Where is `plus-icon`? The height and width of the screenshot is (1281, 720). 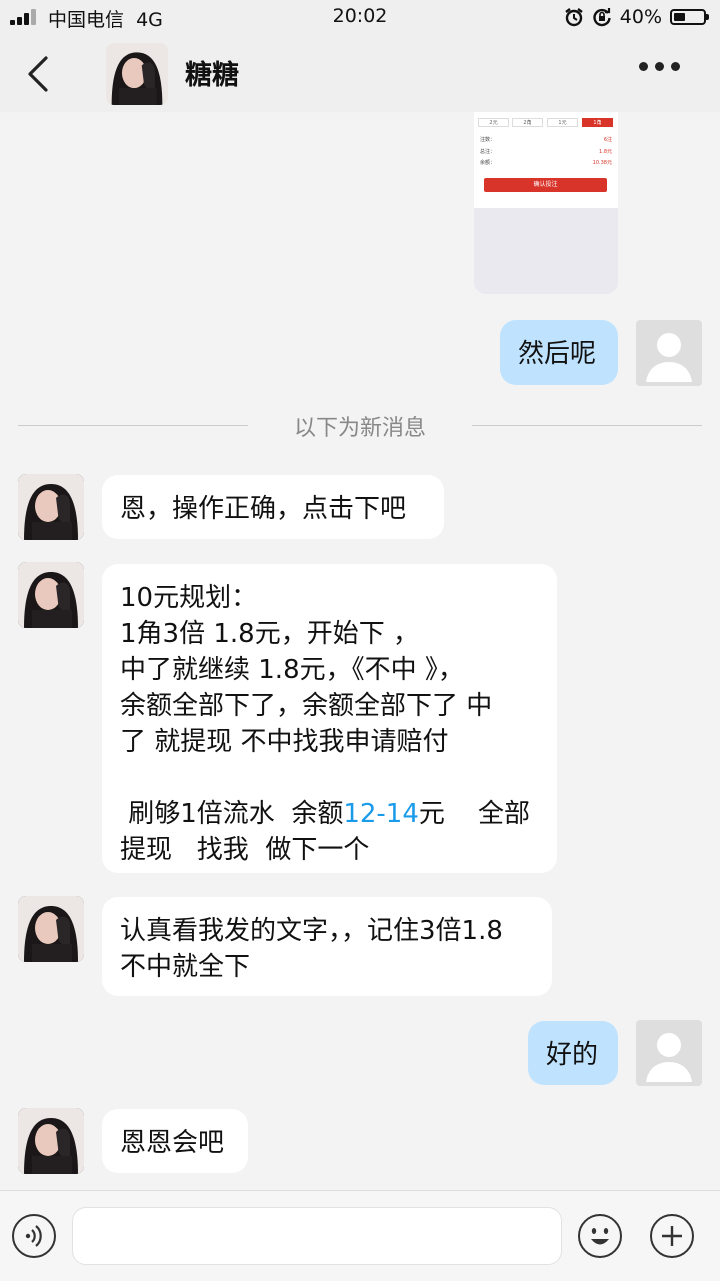
plus-icon is located at coordinates (672, 1236).